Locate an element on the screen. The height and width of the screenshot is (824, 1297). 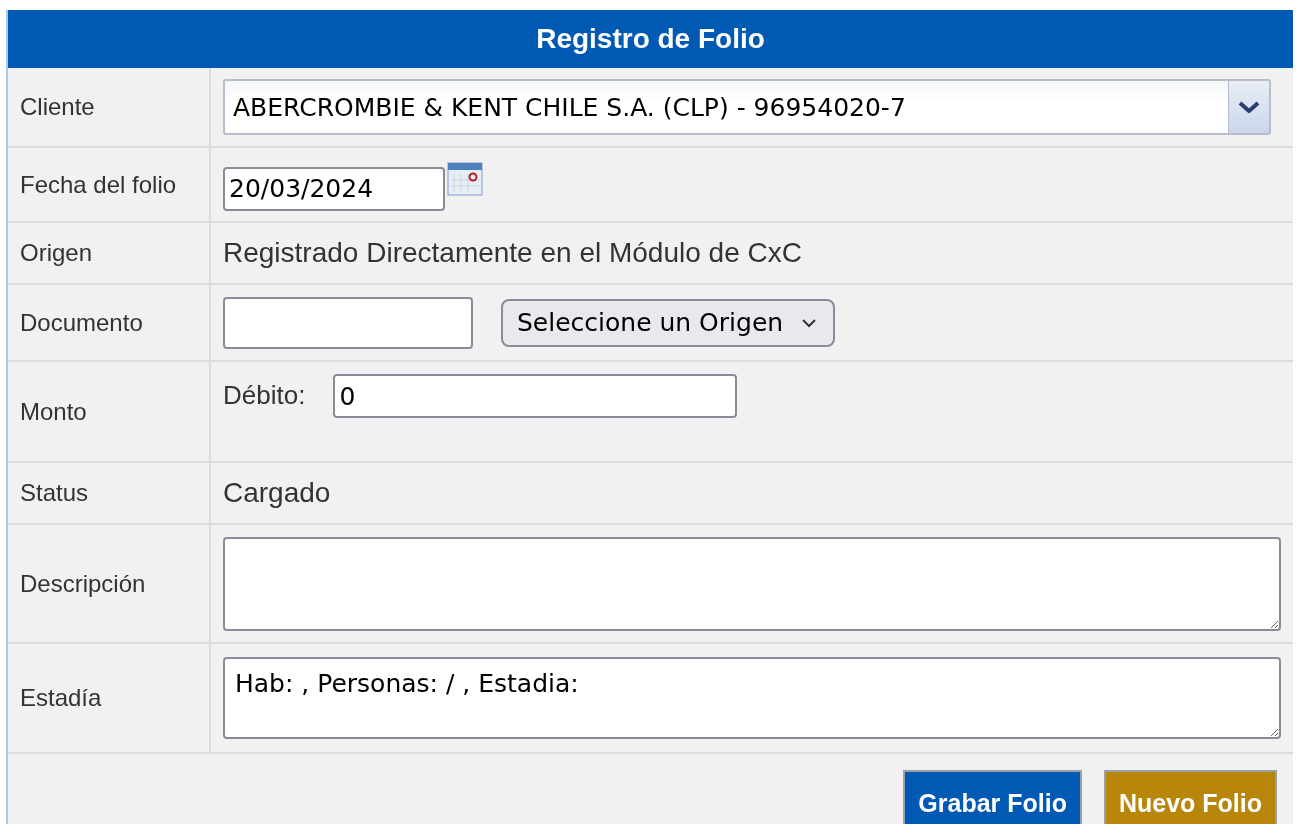
client-select: ABERCROMBIE & KENT CHILE S.A. (CLP) - 96954020-7 is located at coordinates (747, 107).